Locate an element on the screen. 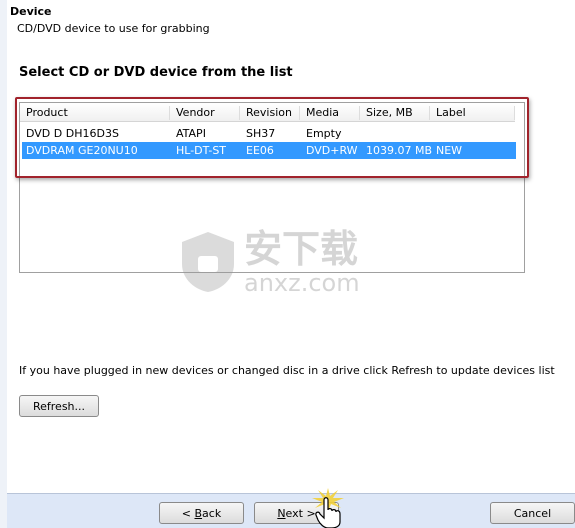 The height and width of the screenshot is (528, 575). hand-cursor-icon is located at coordinates (328, 508).